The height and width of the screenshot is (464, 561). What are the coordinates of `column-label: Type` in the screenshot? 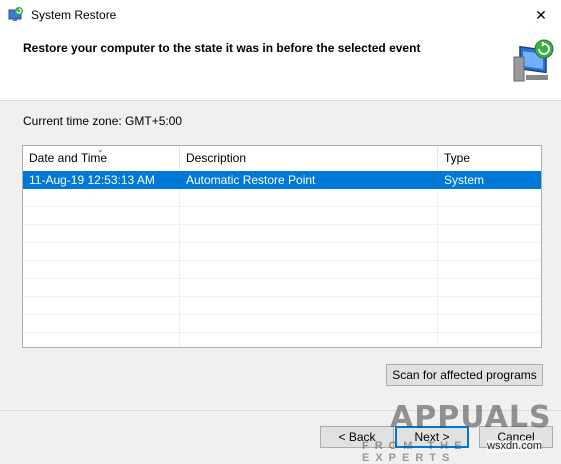 It's located at (457, 158).